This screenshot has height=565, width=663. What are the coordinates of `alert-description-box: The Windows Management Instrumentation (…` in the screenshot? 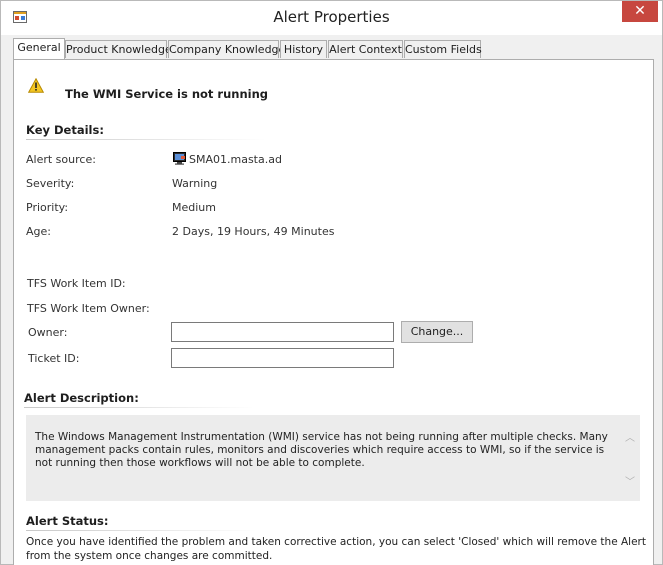 It's located at (333, 458).